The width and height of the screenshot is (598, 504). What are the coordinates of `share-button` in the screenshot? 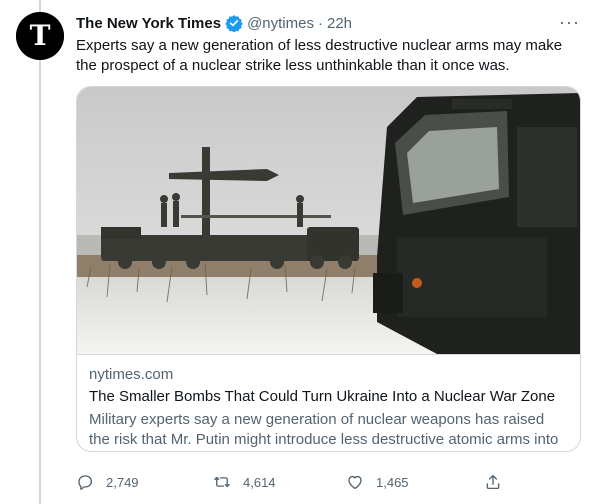 It's located at (499, 482).